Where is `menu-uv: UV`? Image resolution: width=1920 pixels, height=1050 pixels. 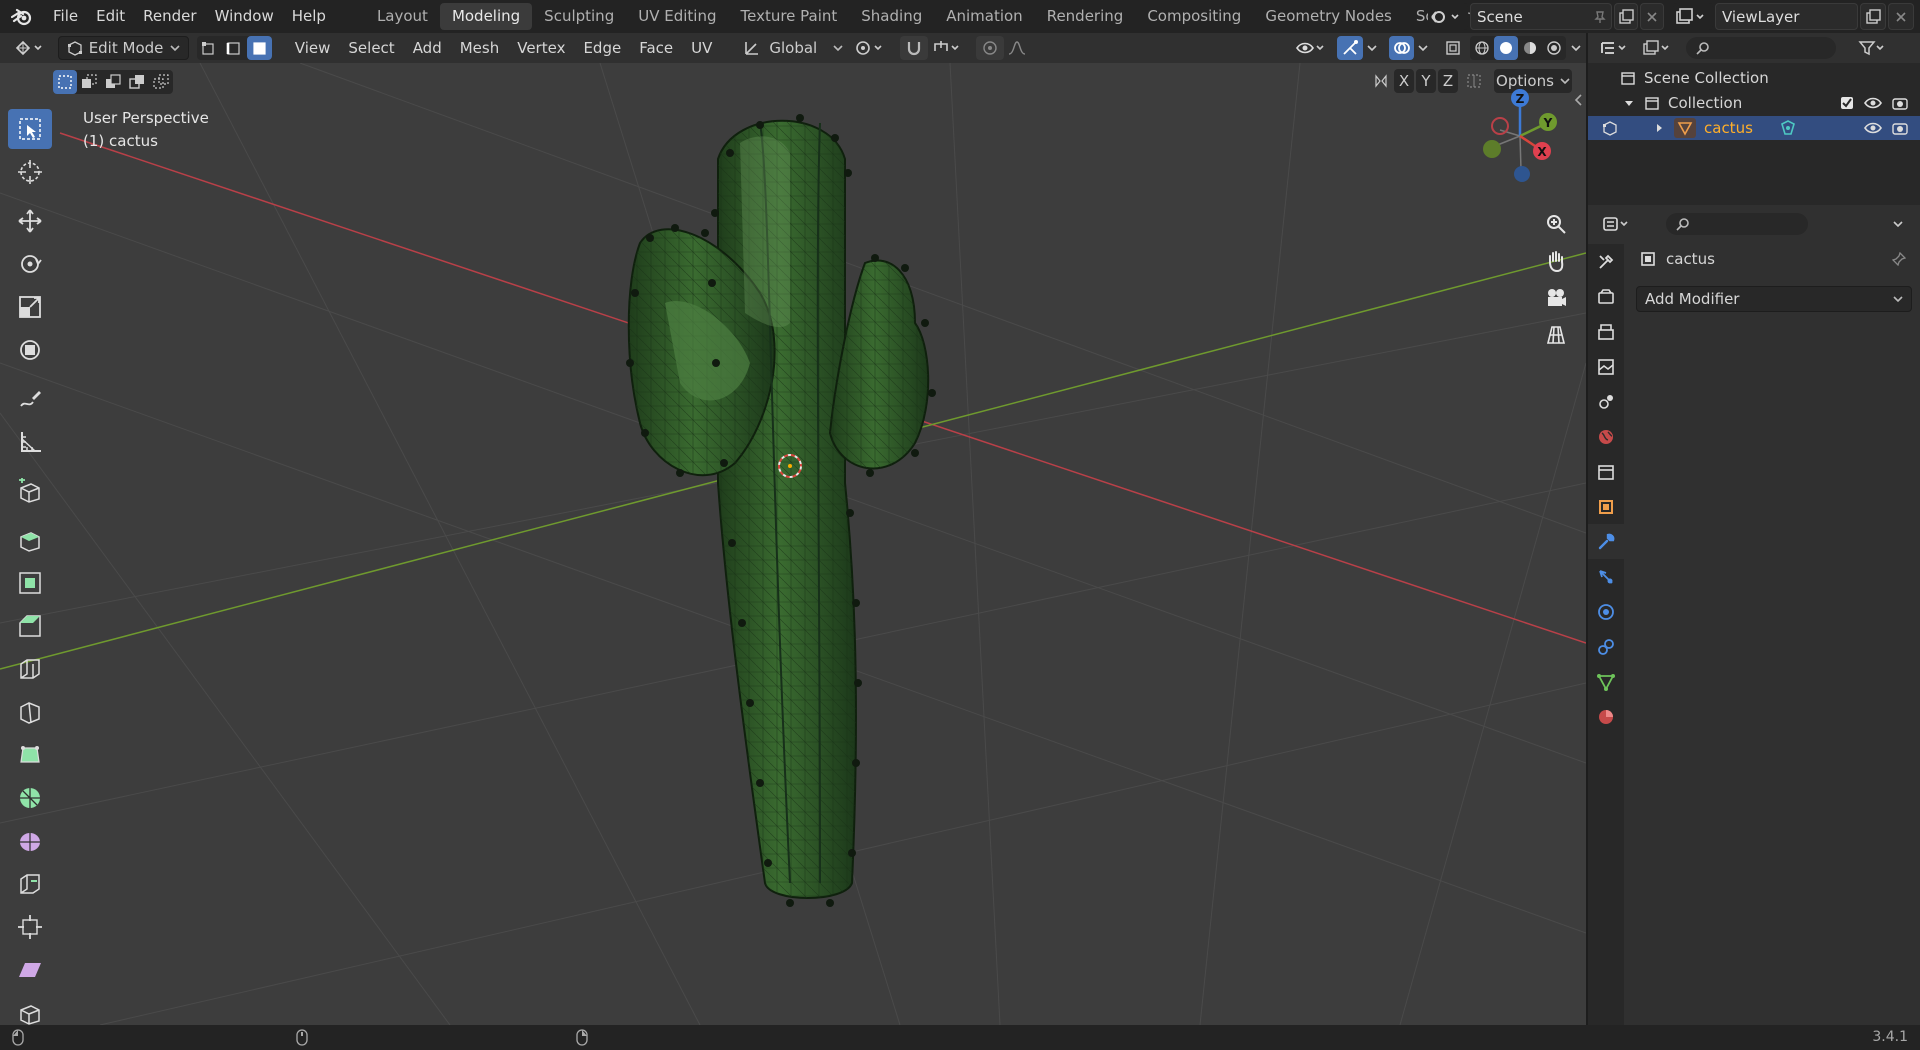 menu-uv: UV is located at coordinates (701, 48).